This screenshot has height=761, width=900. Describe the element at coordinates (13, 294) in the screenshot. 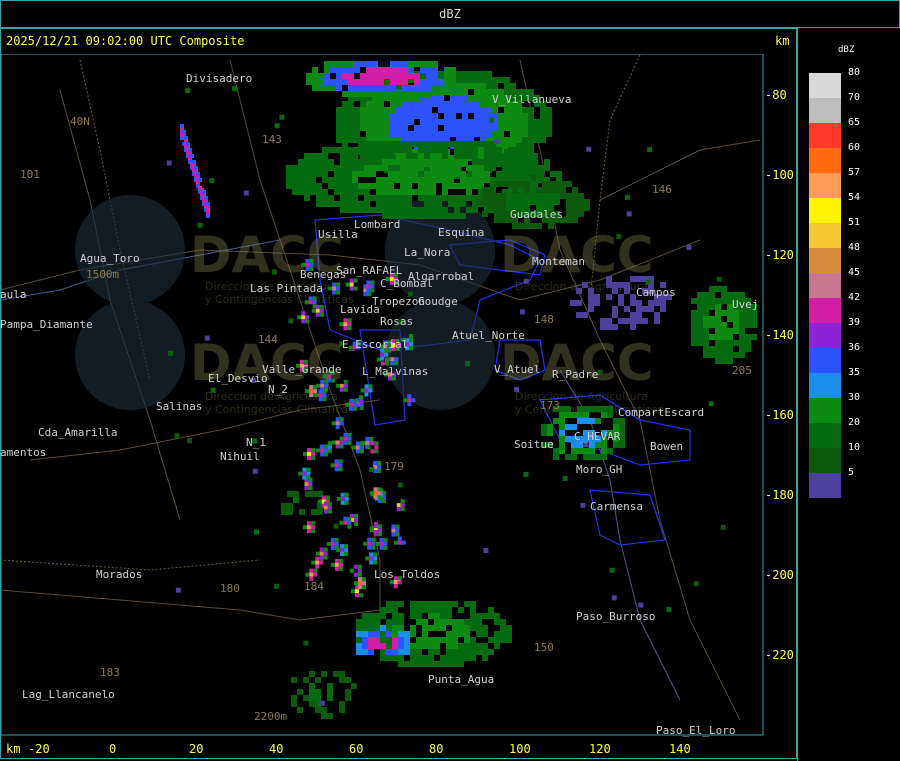

I see `place-label: aula` at that location.